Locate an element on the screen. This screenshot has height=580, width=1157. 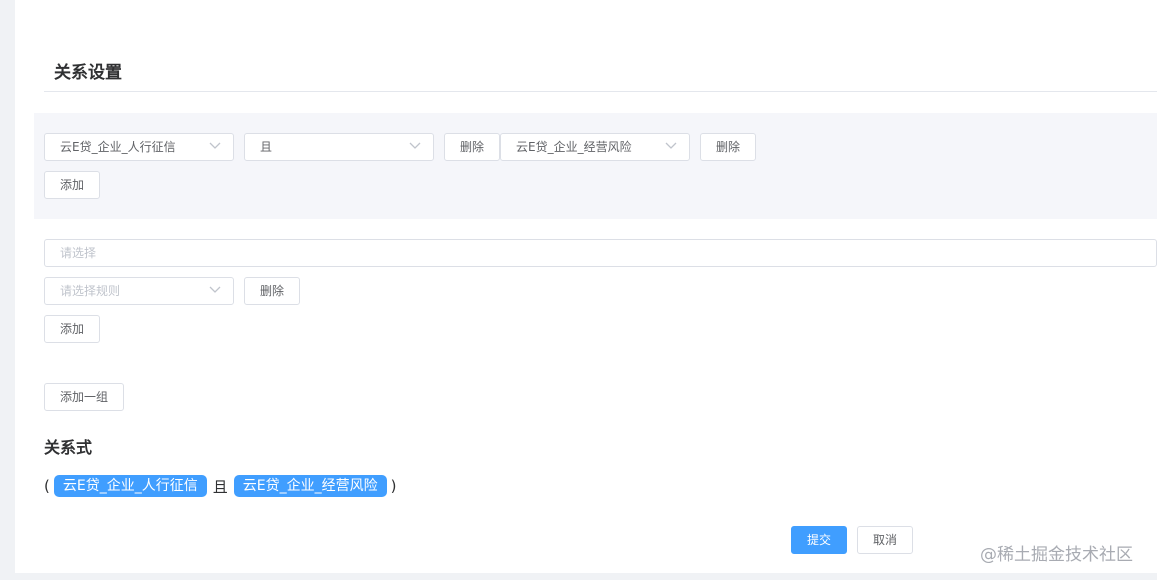
delete-button-2: 删除 is located at coordinates (728, 147).